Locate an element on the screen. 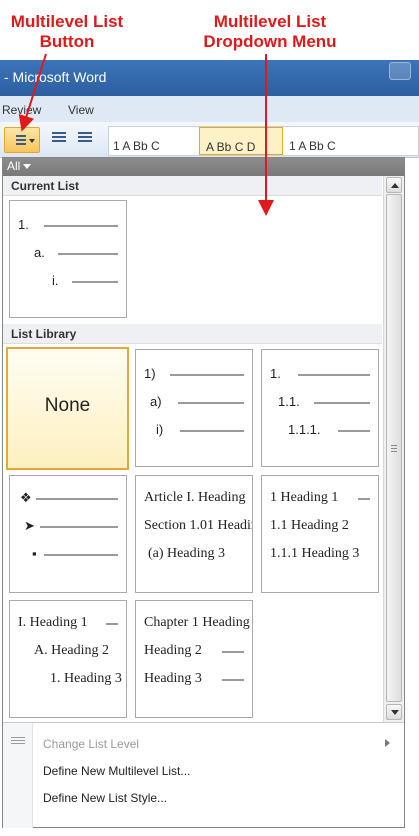 This screenshot has height=836, width=419. tile-level-label: a. is located at coordinates (39, 252).